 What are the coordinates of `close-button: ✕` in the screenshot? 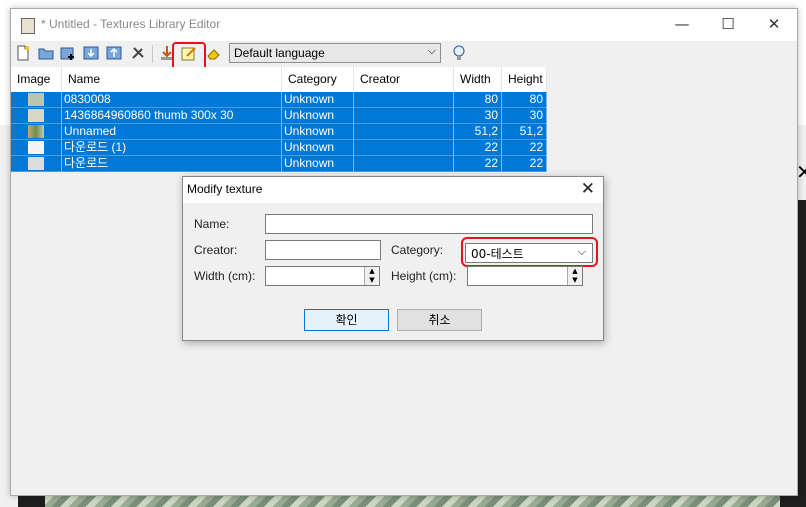 It's located at (774, 25).